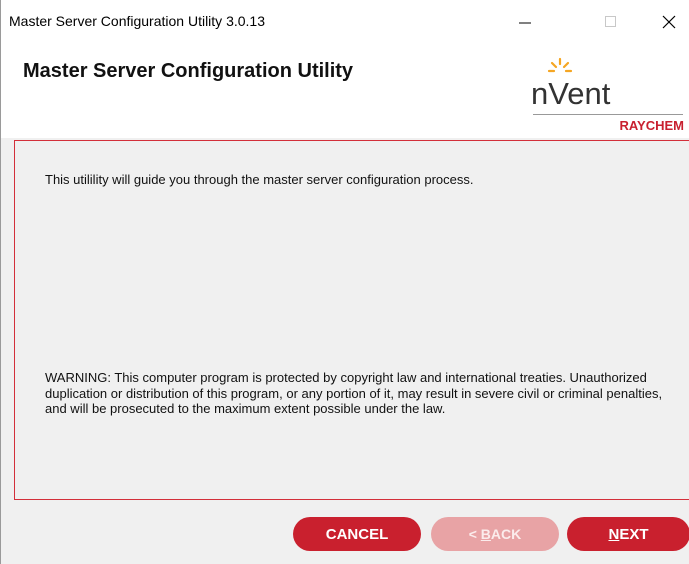  I want to click on back-prefix: <, so click(474, 534).